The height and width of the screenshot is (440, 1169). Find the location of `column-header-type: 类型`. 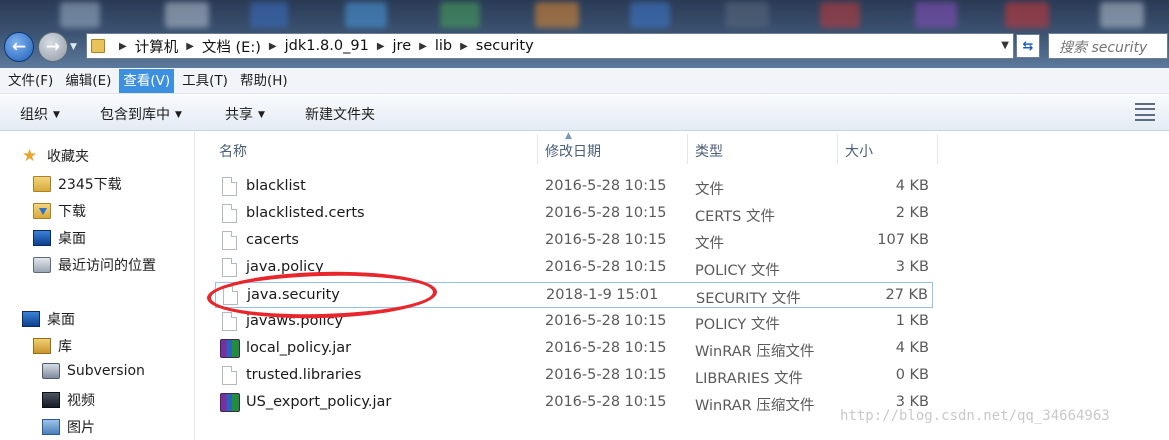

column-header-type: 类型 is located at coordinates (709, 151).